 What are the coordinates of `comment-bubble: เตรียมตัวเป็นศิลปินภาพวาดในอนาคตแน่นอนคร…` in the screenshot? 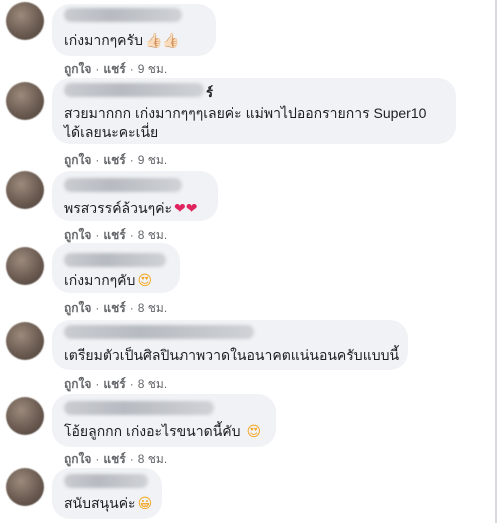 It's located at (230, 345).